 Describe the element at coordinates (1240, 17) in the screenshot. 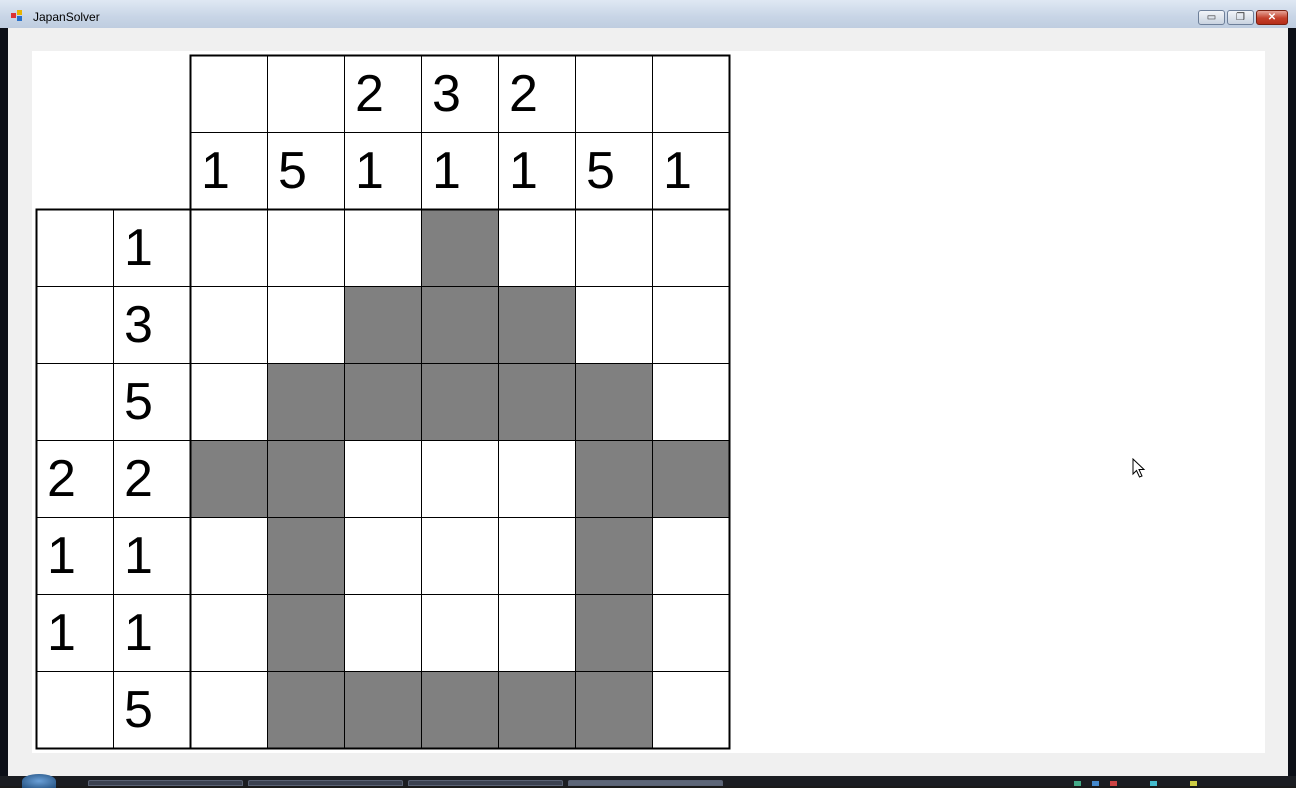

I see `restore-button: ❐` at that location.